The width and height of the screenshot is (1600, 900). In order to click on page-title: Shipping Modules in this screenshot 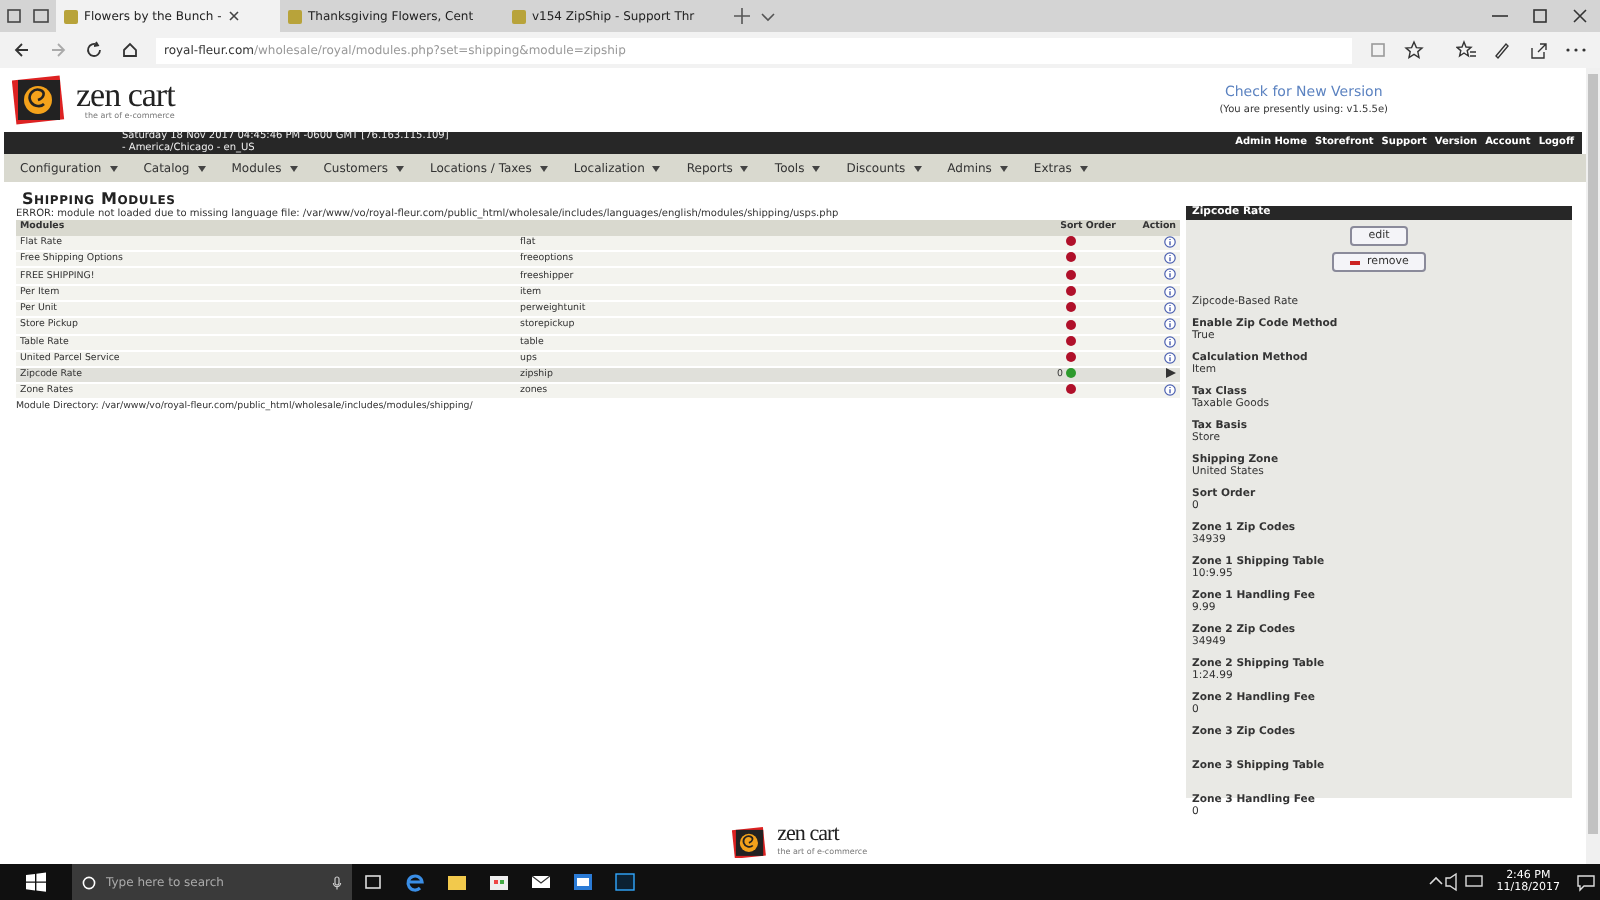, I will do `click(99, 199)`.